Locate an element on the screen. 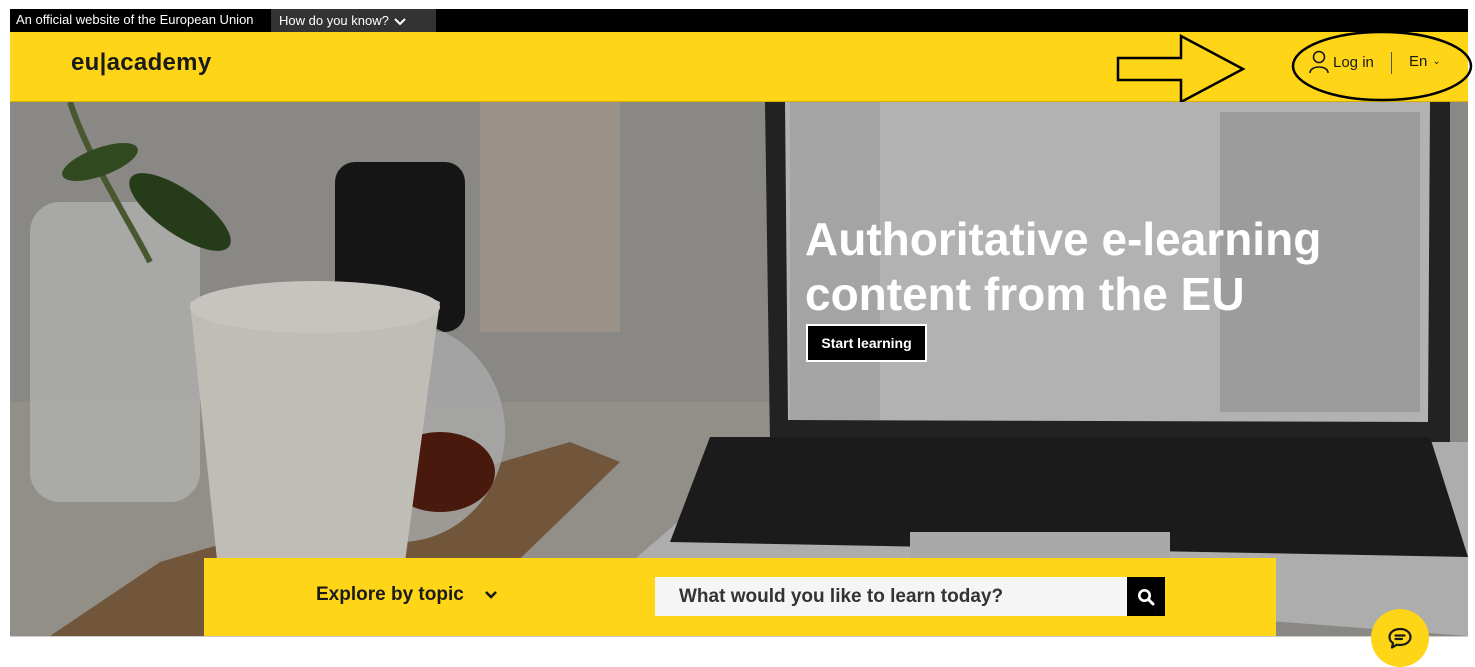  language-label: En is located at coordinates (1418, 61).